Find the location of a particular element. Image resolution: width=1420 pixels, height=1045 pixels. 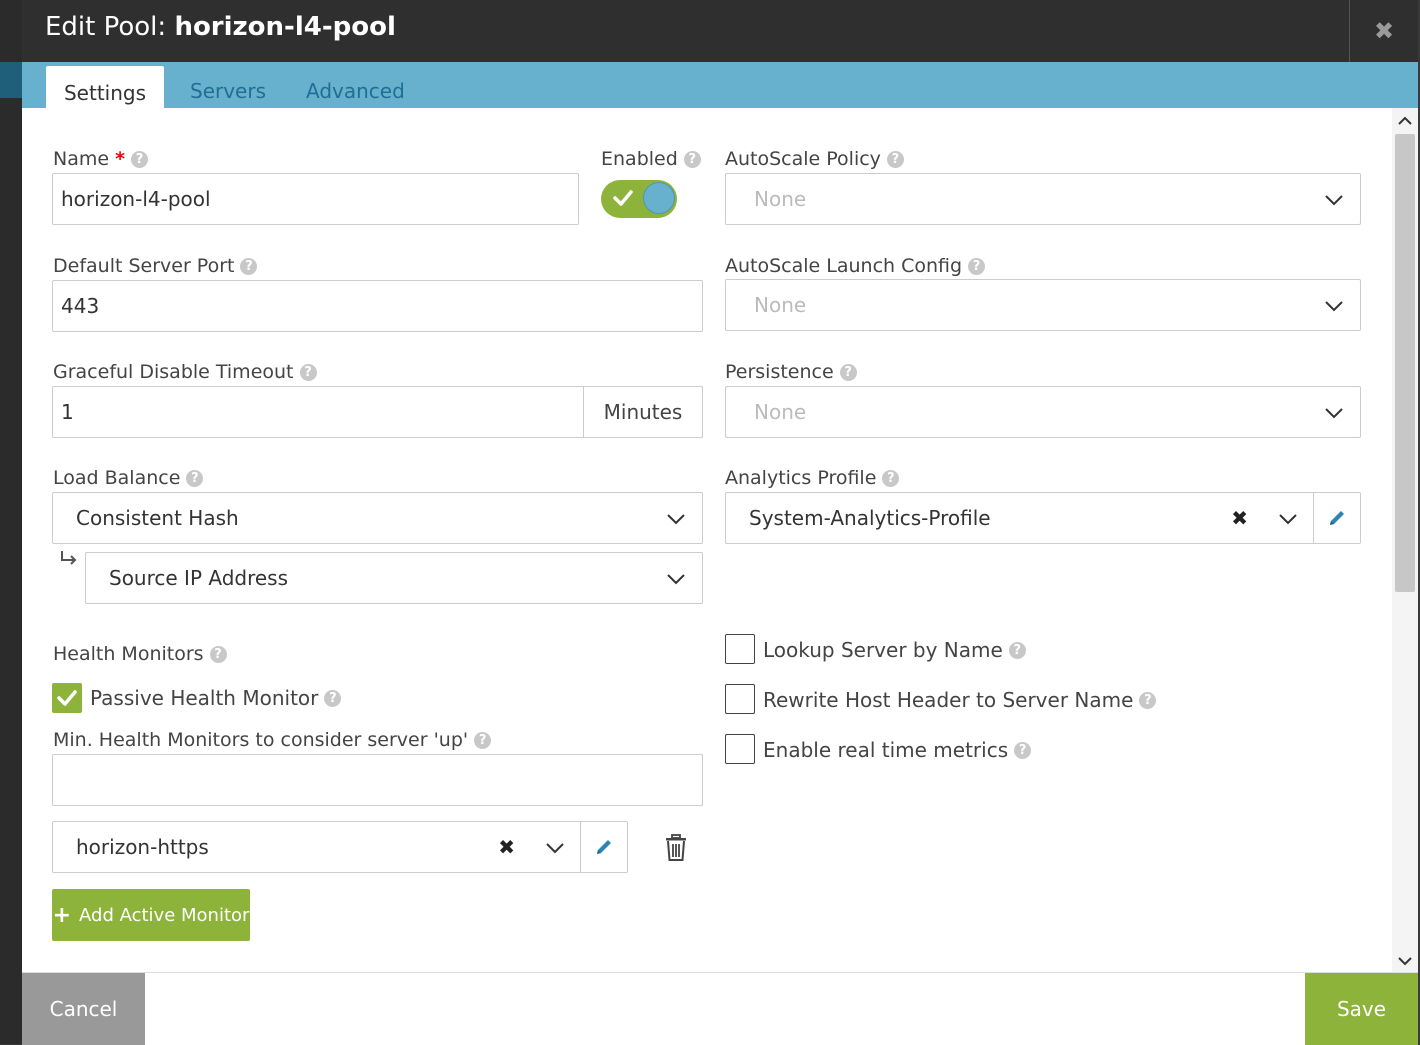

name-input: horizon-l4-pool is located at coordinates (315, 199).